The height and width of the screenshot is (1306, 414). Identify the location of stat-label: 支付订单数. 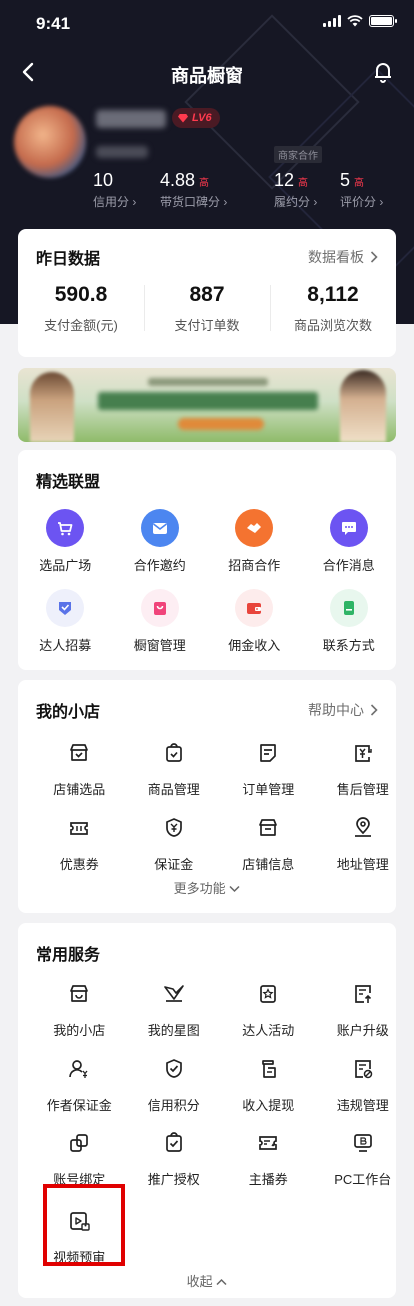
(207, 325).